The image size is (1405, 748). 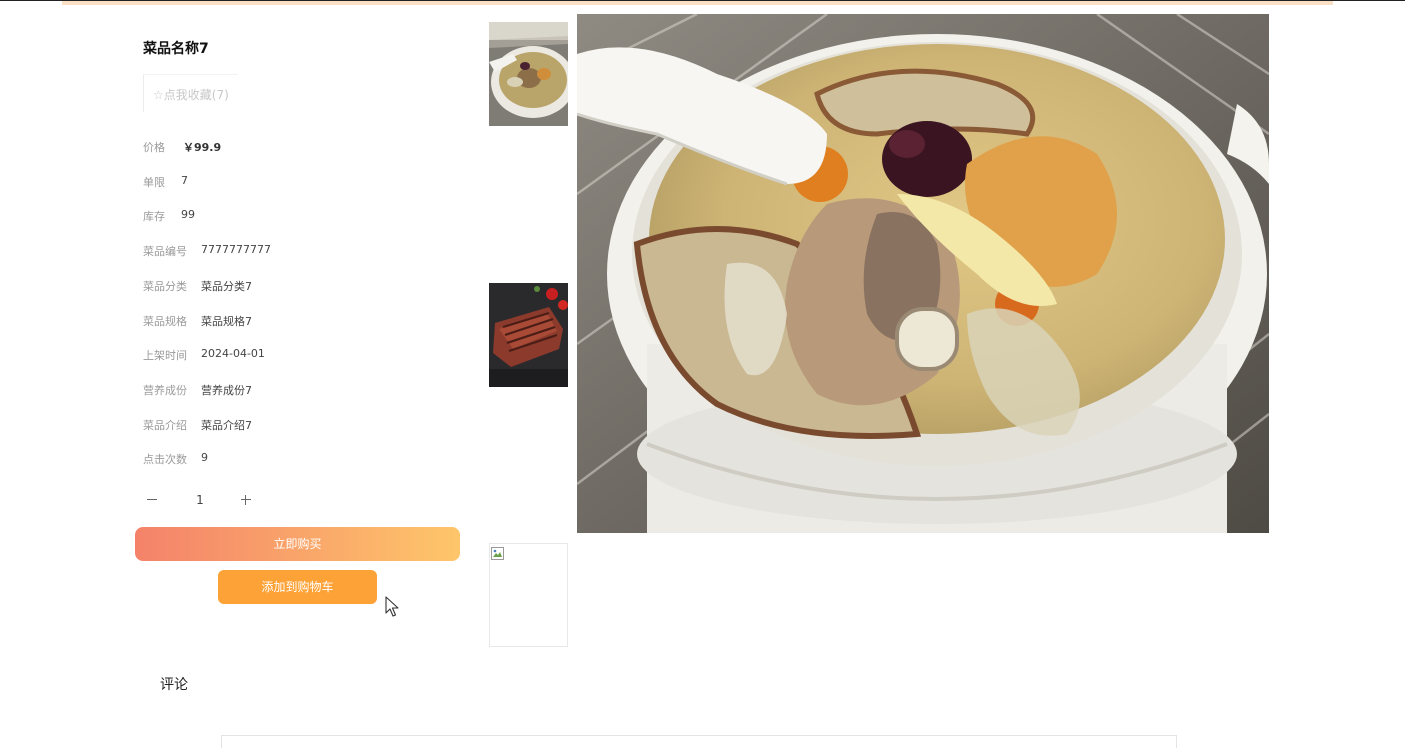 What do you see at coordinates (165, 251) in the screenshot?
I see `field-label: 菜品编号` at bounding box center [165, 251].